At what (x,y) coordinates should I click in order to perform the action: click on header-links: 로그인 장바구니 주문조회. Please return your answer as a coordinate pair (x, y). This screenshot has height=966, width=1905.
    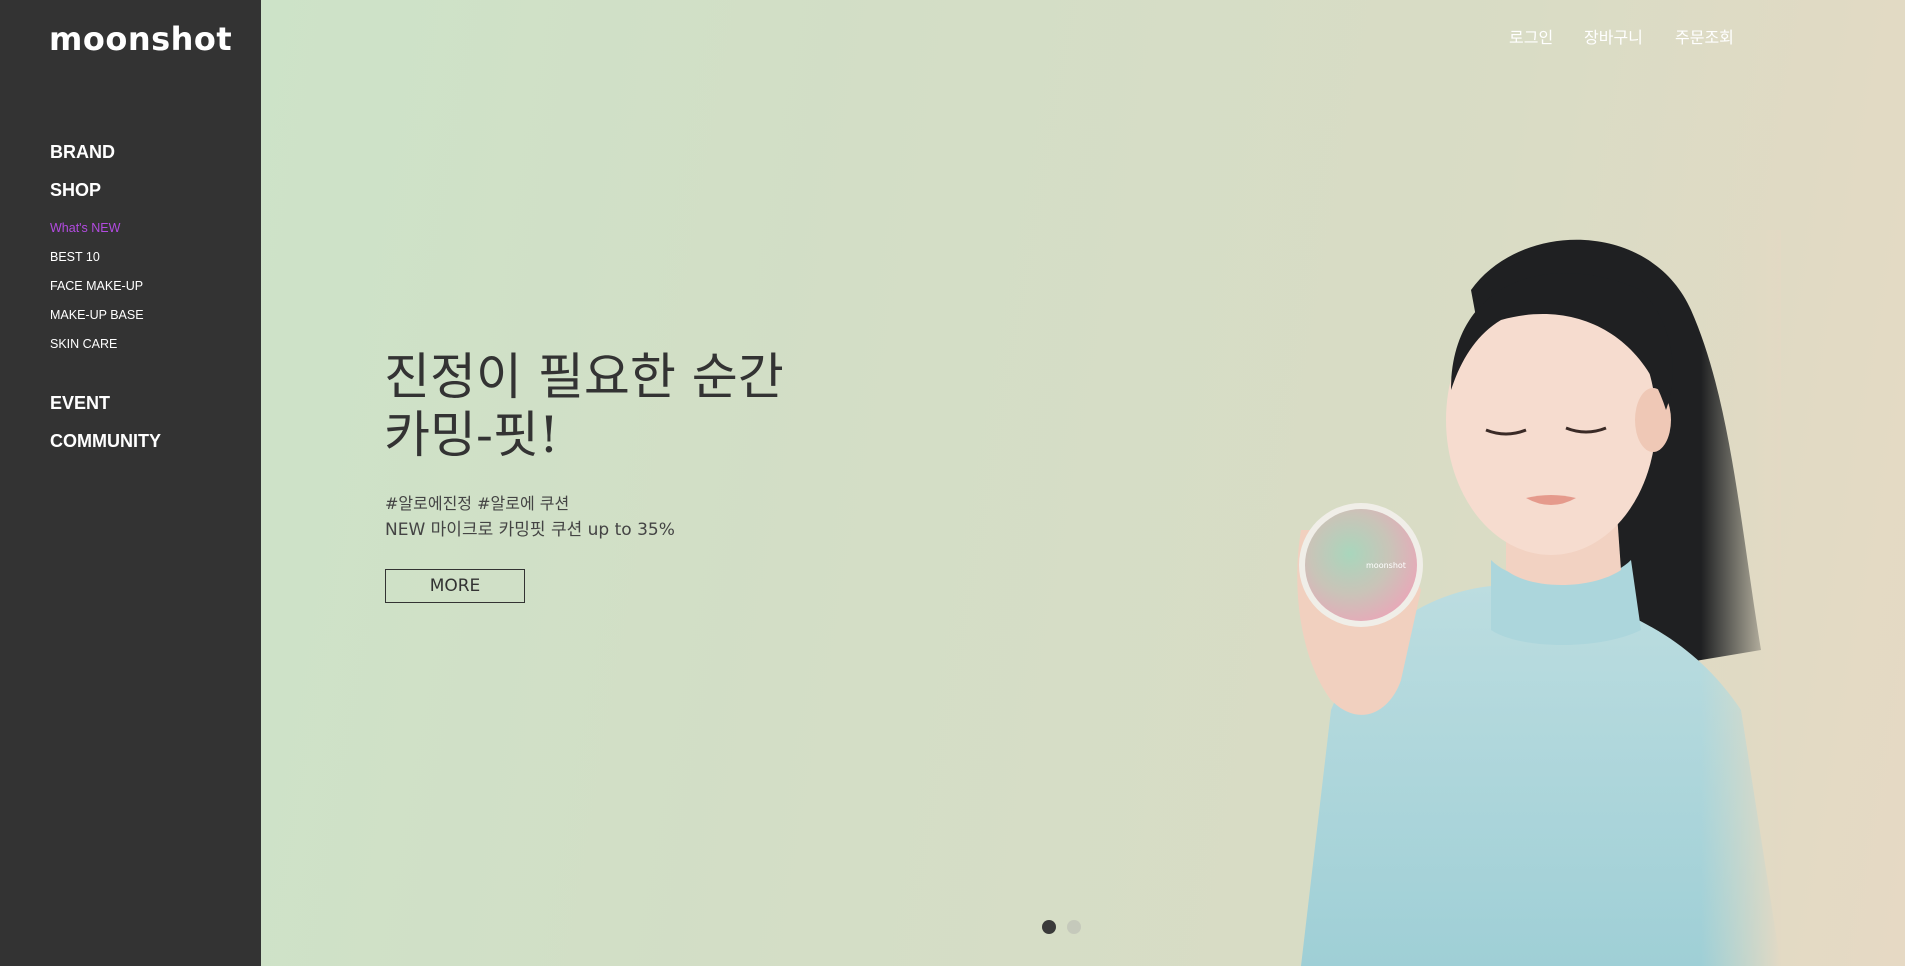
    Looking at the image, I should click on (1083, 36).